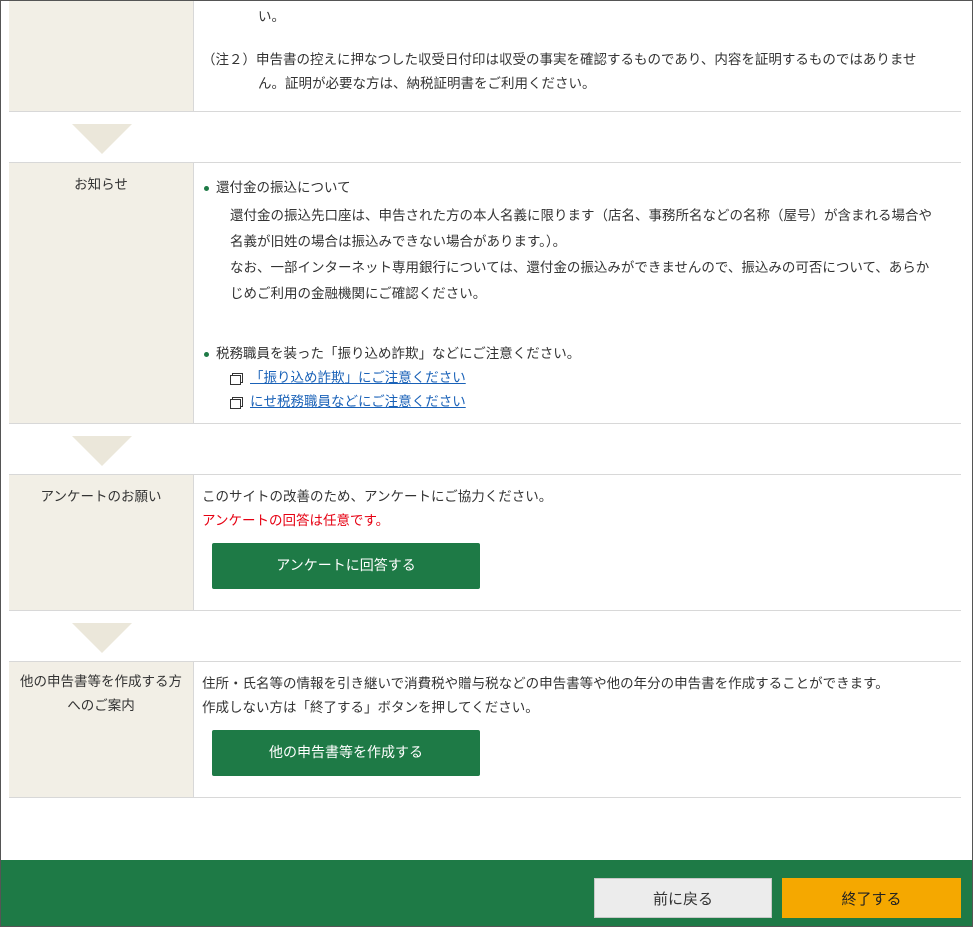 Image resolution: width=973 pixels, height=927 pixels. I want to click on other-label-line-2: へのご案内, so click(101, 706).